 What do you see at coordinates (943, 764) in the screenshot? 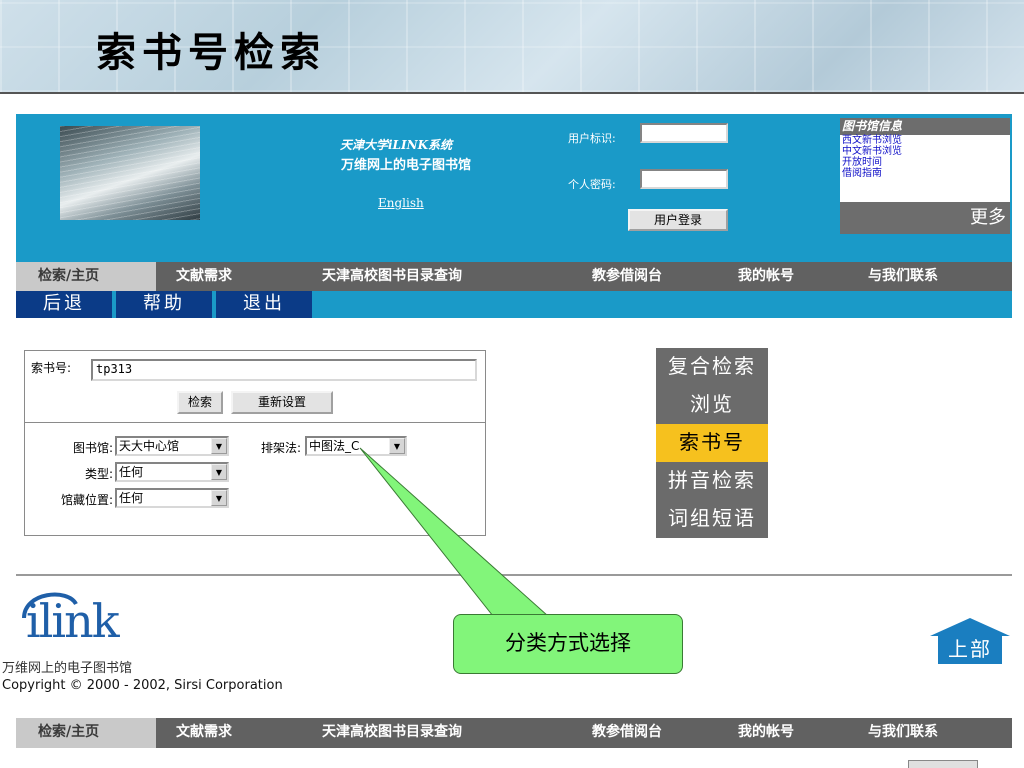
I see `window-corner` at bounding box center [943, 764].